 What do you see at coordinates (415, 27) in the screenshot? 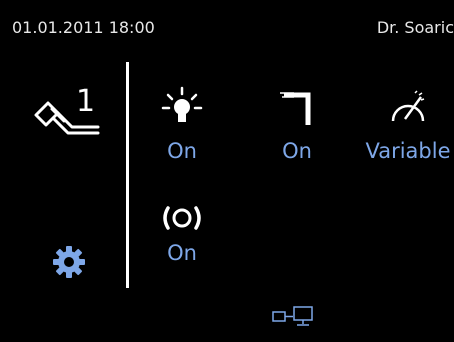
I see `user-name: Dr. Soaric` at bounding box center [415, 27].